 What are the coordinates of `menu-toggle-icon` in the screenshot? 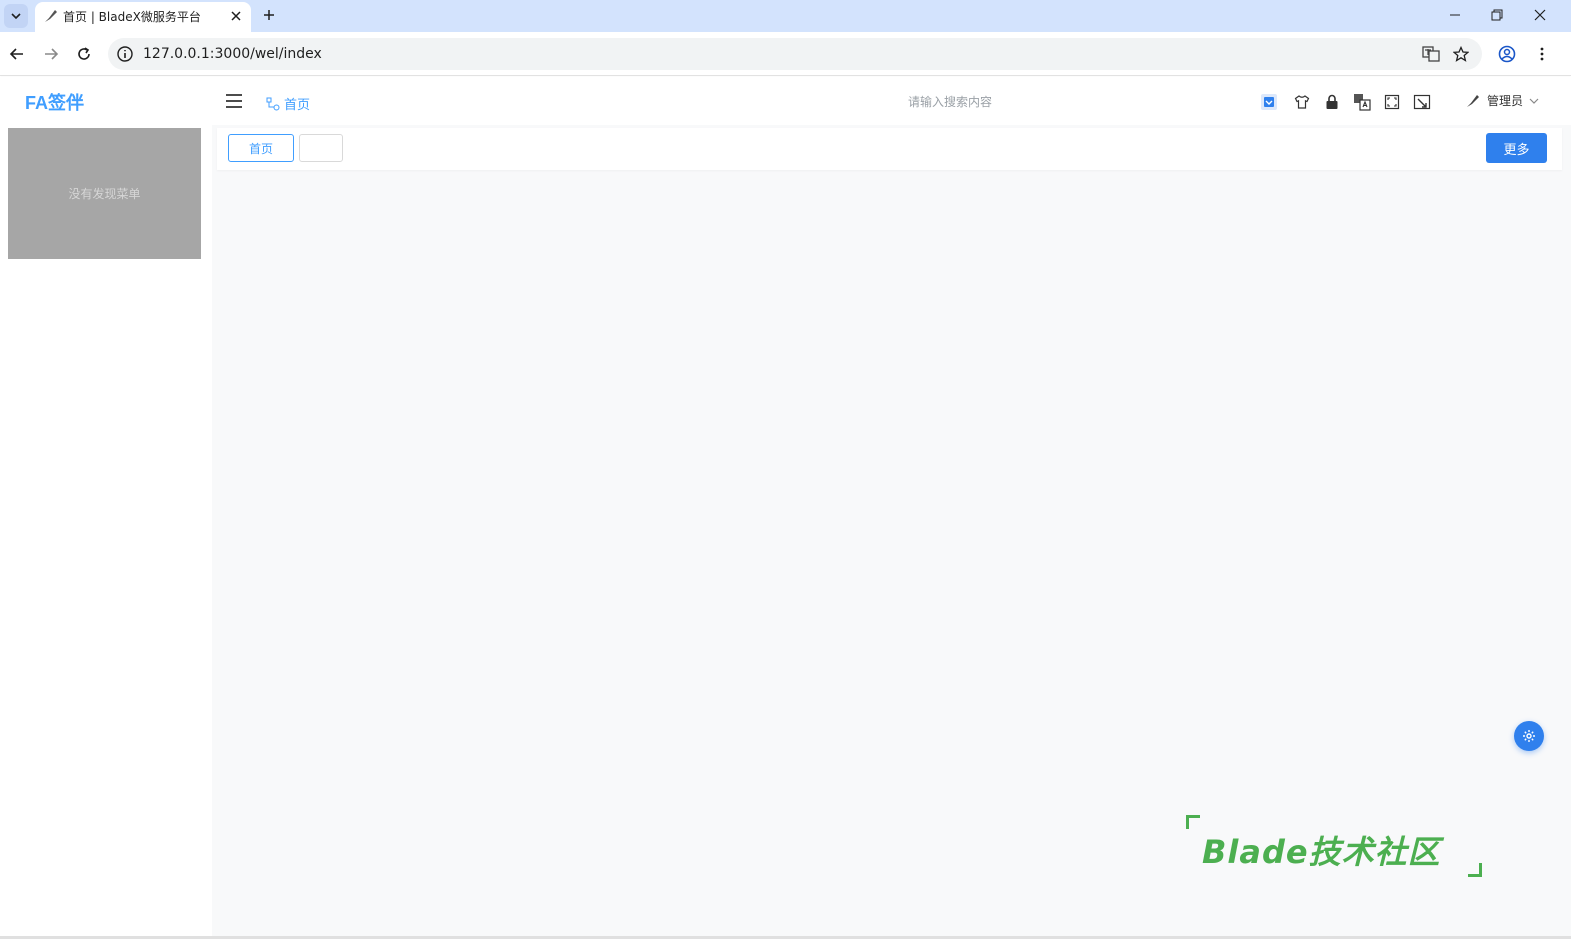 It's located at (234, 101).